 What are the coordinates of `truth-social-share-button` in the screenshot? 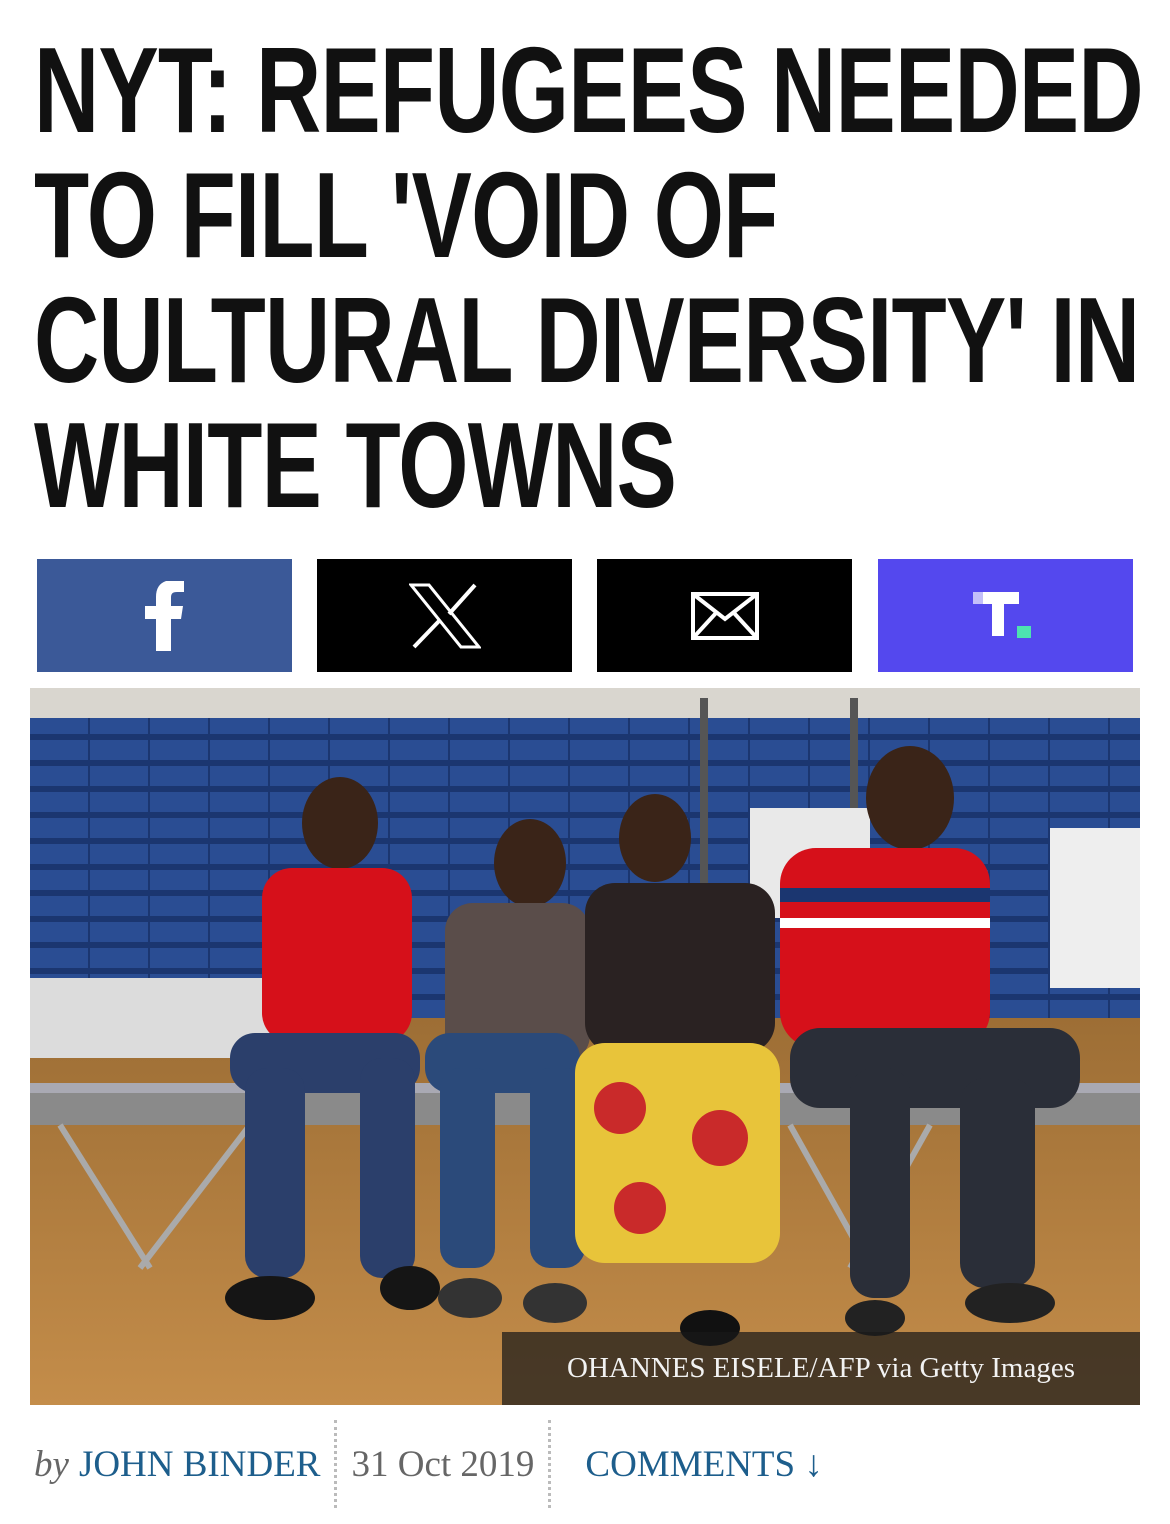 It's located at (1005, 615).